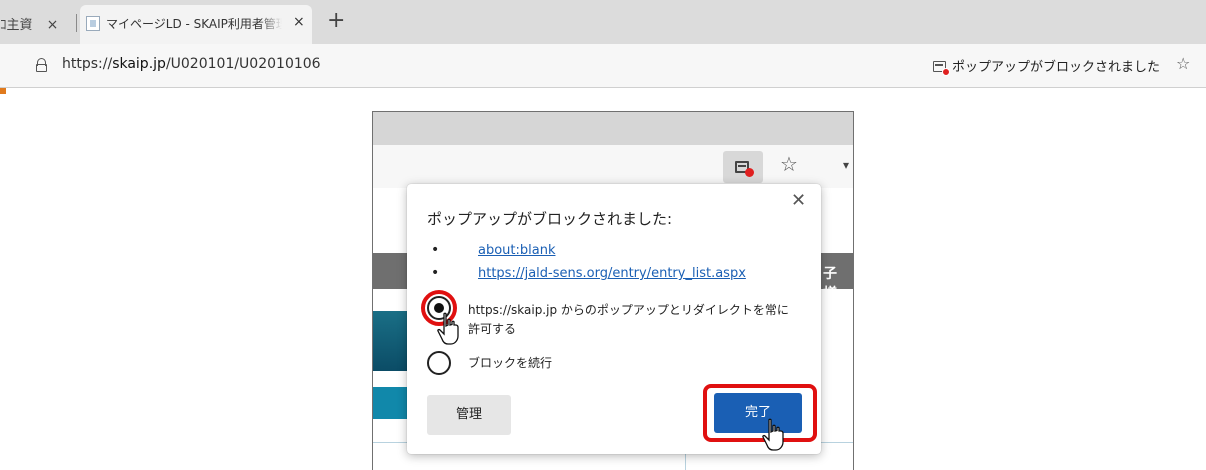  What do you see at coordinates (831, 284) in the screenshot?
I see `zoom-header-band-label: 子 様` at bounding box center [831, 284].